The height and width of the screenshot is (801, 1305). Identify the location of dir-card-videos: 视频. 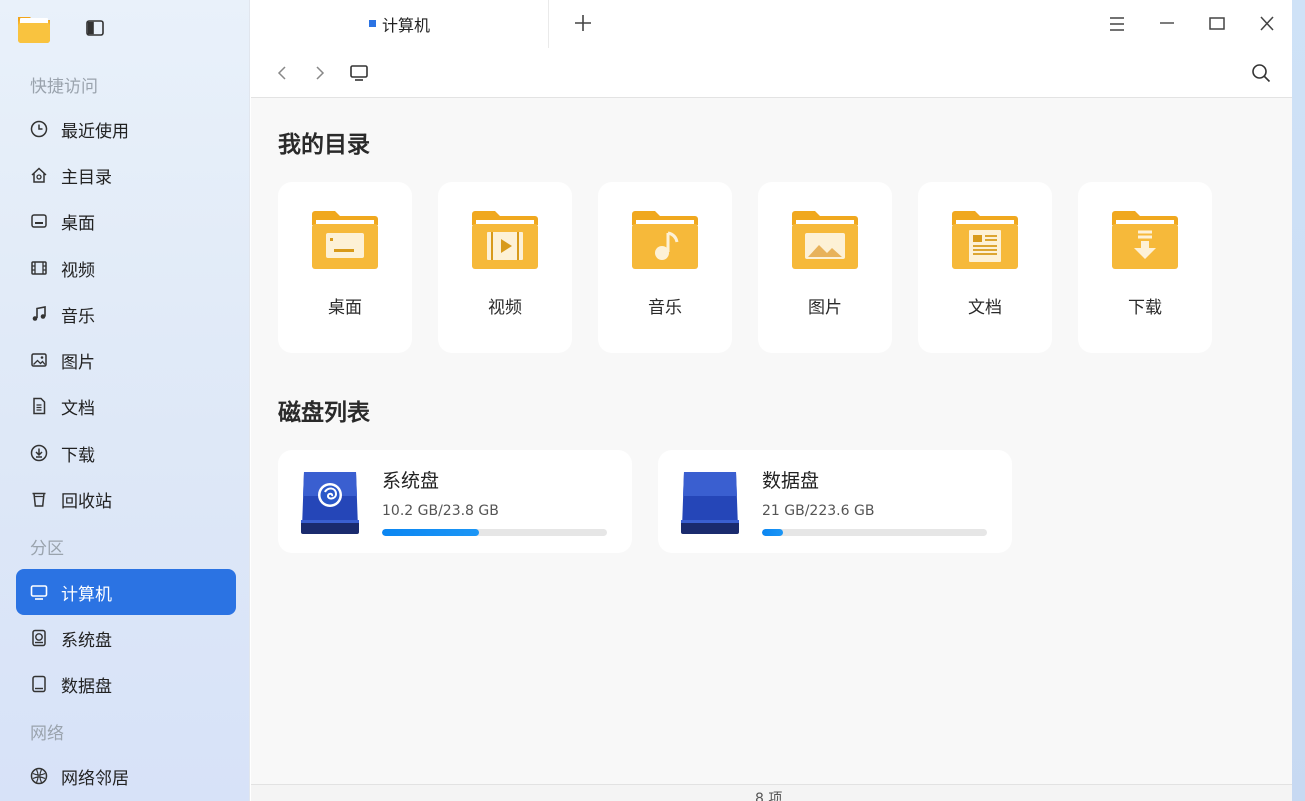
(505, 267).